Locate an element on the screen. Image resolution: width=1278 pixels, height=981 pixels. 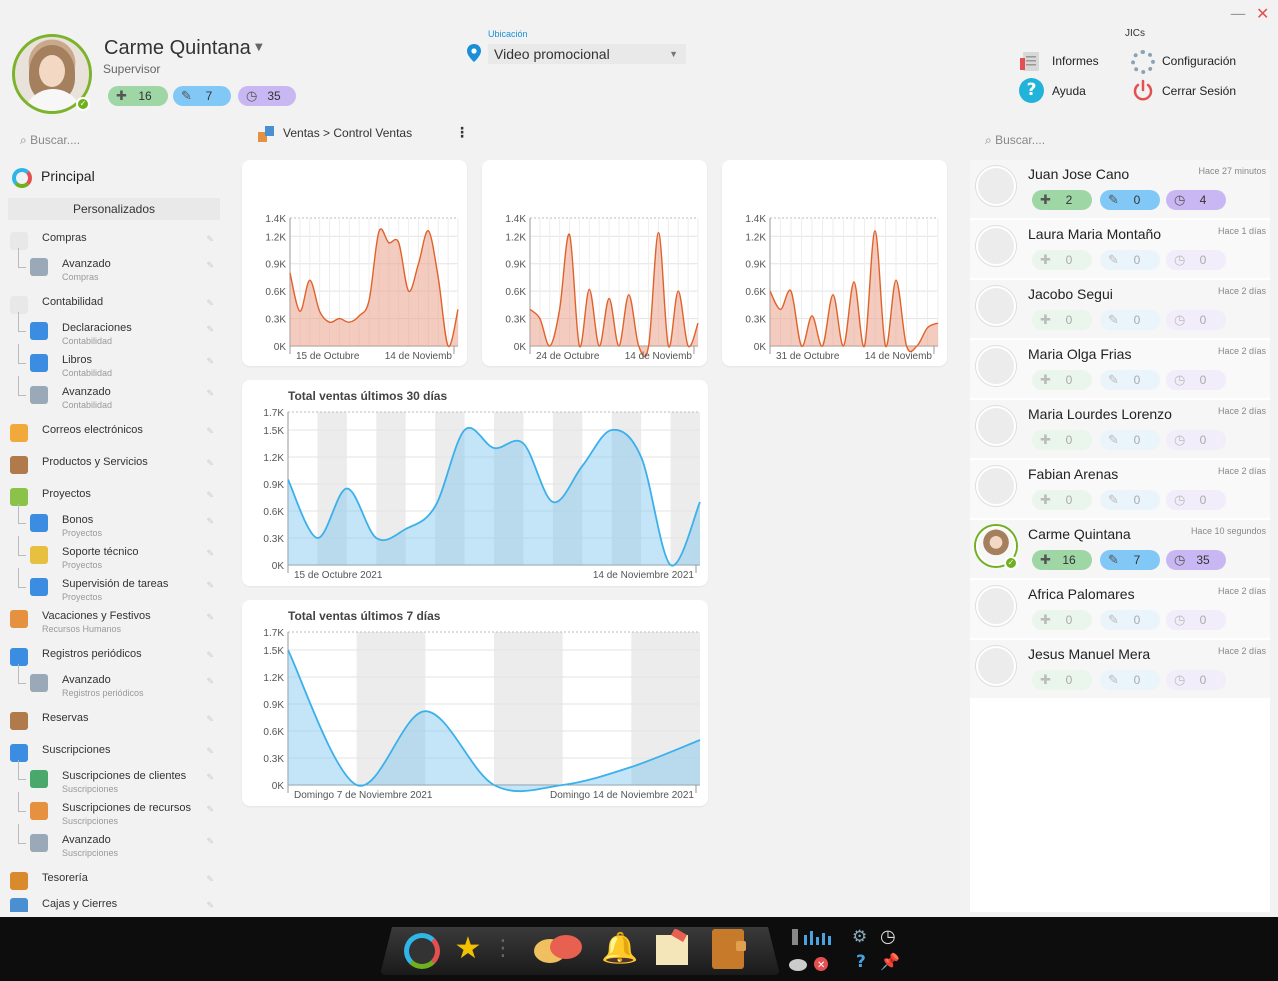
sidebar-item-label: Suscripciones is located at coordinates (76, 750).